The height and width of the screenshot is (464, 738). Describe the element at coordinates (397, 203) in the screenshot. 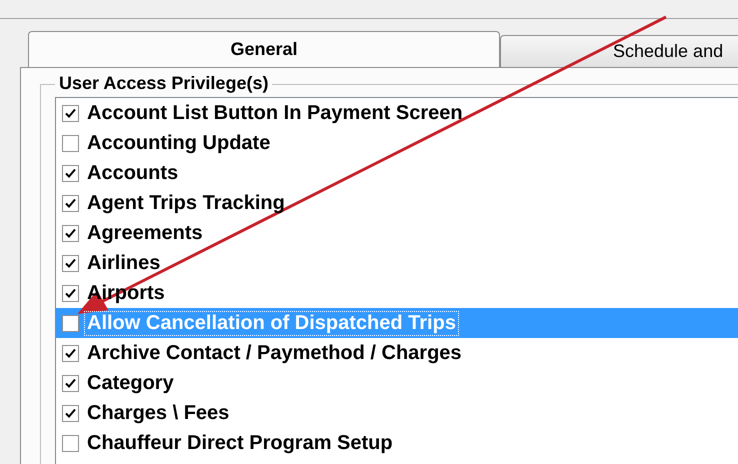

I see `list-item: Agent Trips Tracking` at that location.